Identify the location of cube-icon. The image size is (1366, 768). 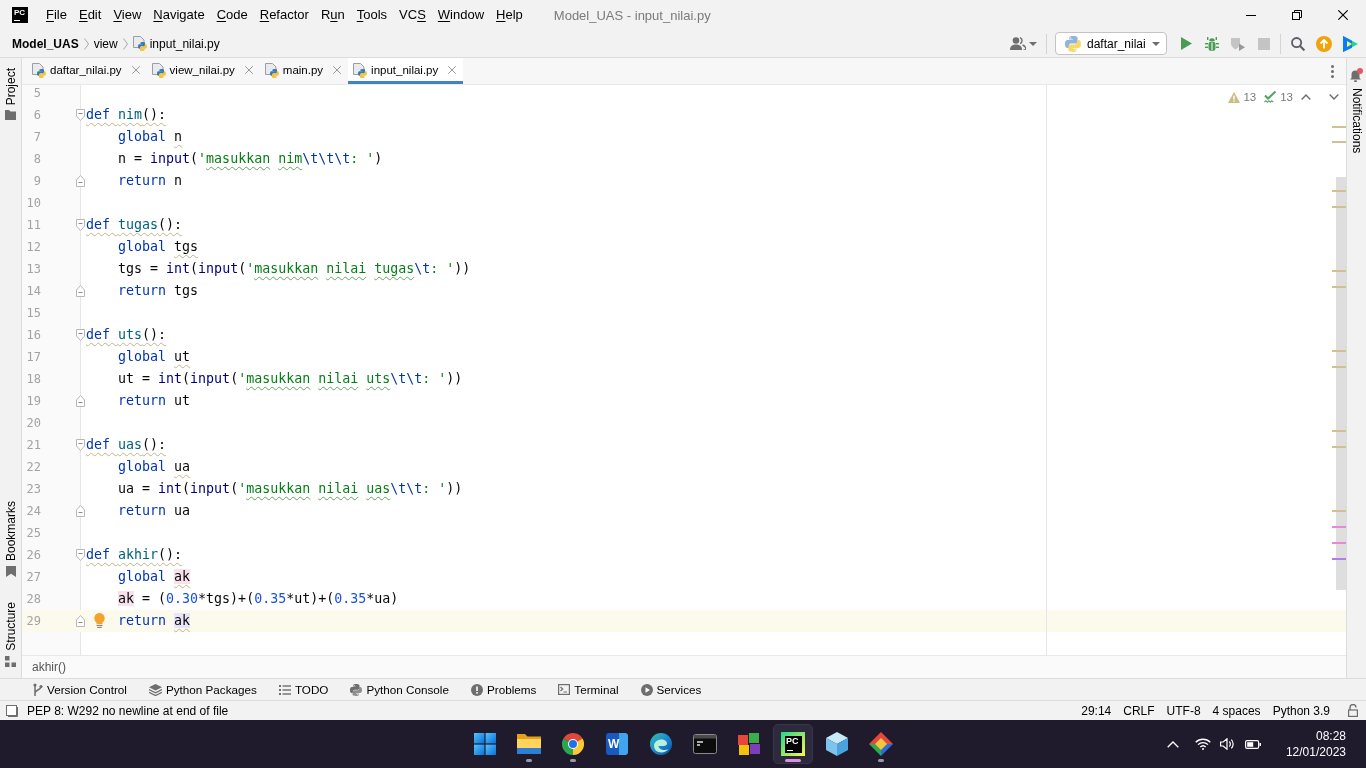
(837, 744).